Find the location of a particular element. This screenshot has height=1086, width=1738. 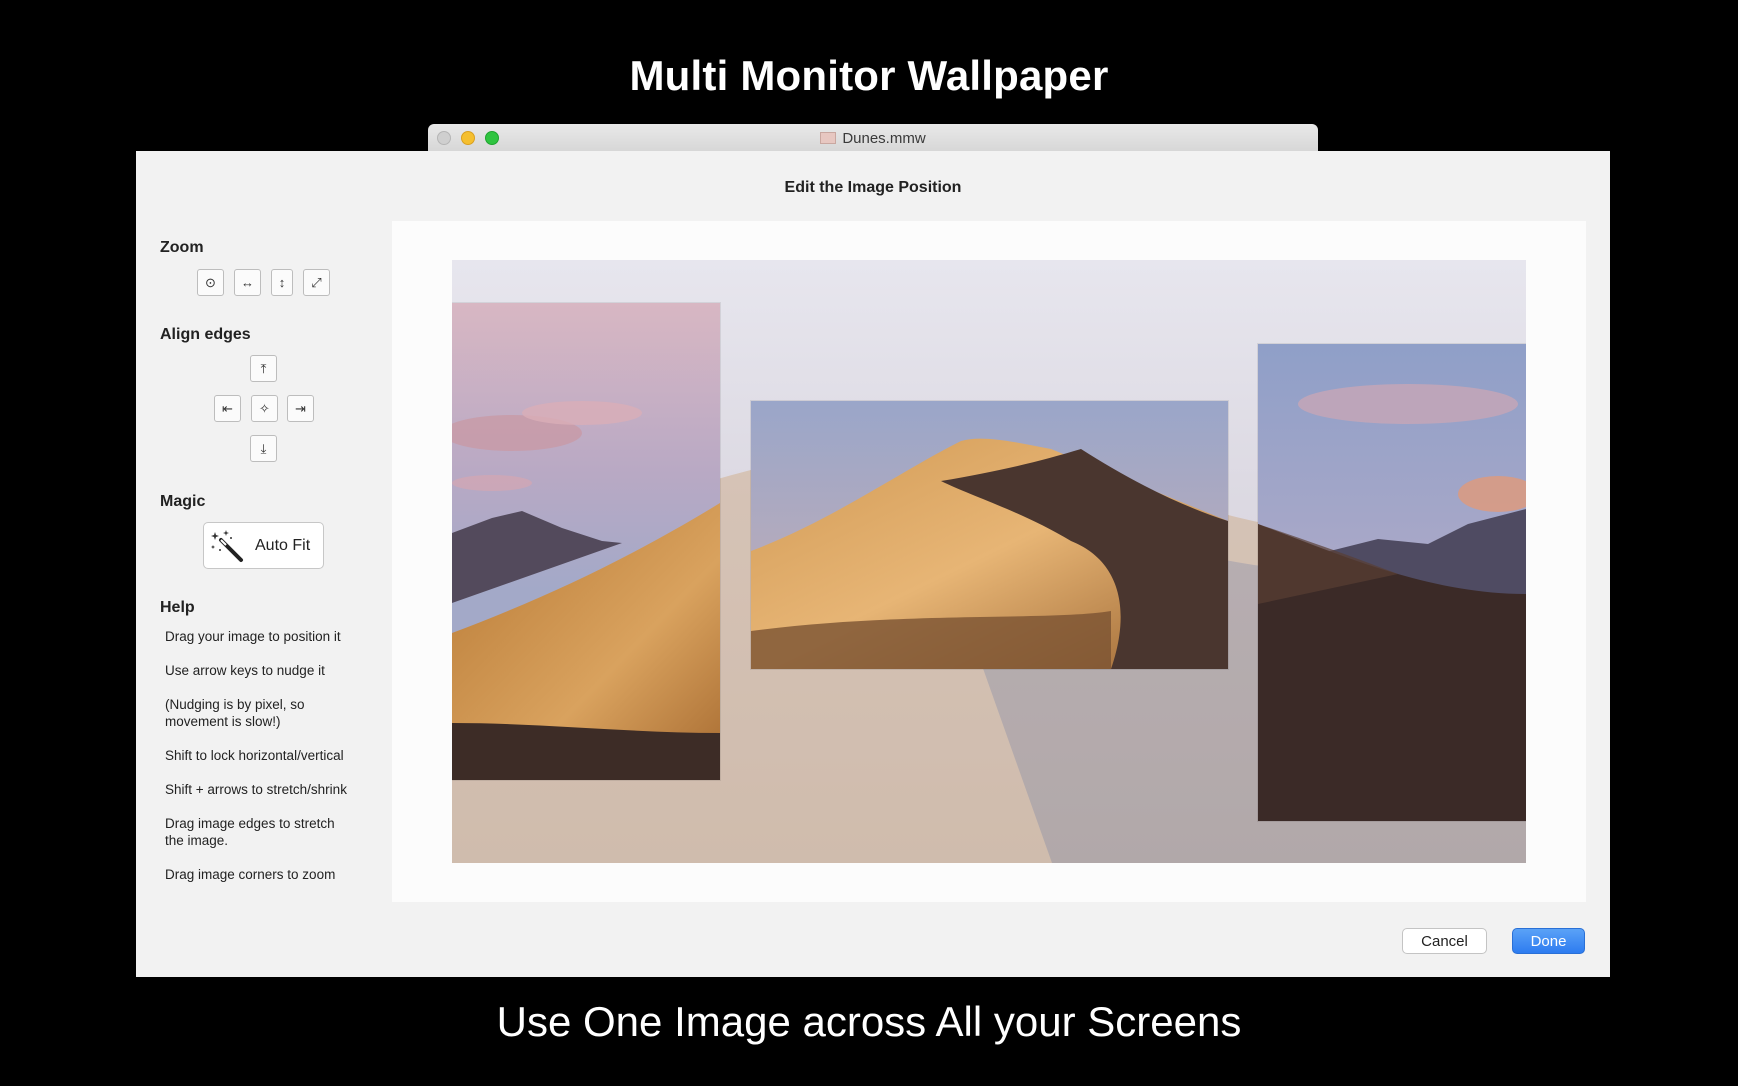

zoom-fit-height-icon: ↕ is located at coordinates (282, 282).